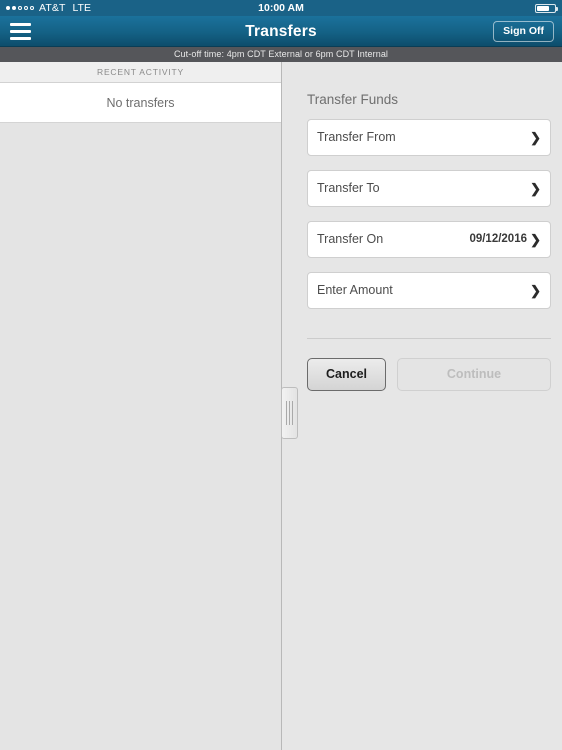 This screenshot has height=750, width=562. I want to click on navigation-bar: Transfers Sign Off, so click(281, 31).